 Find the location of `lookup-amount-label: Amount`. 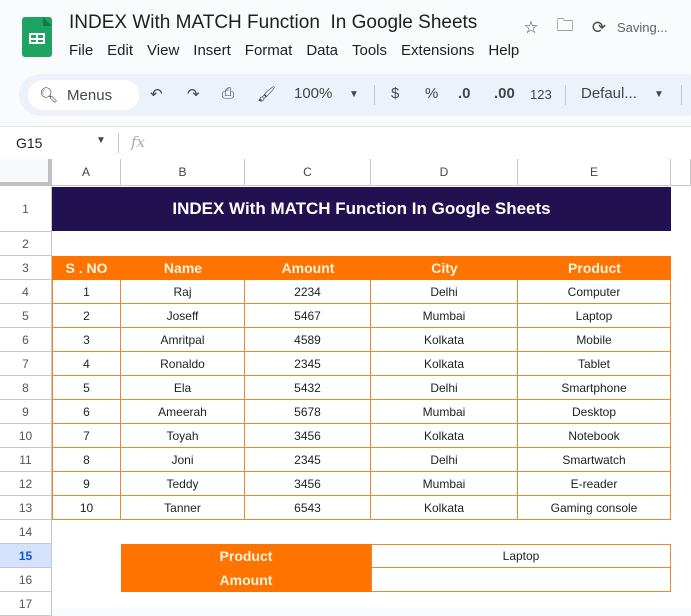

lookup-amount-label: Amount is located at coordinates (246, 580).